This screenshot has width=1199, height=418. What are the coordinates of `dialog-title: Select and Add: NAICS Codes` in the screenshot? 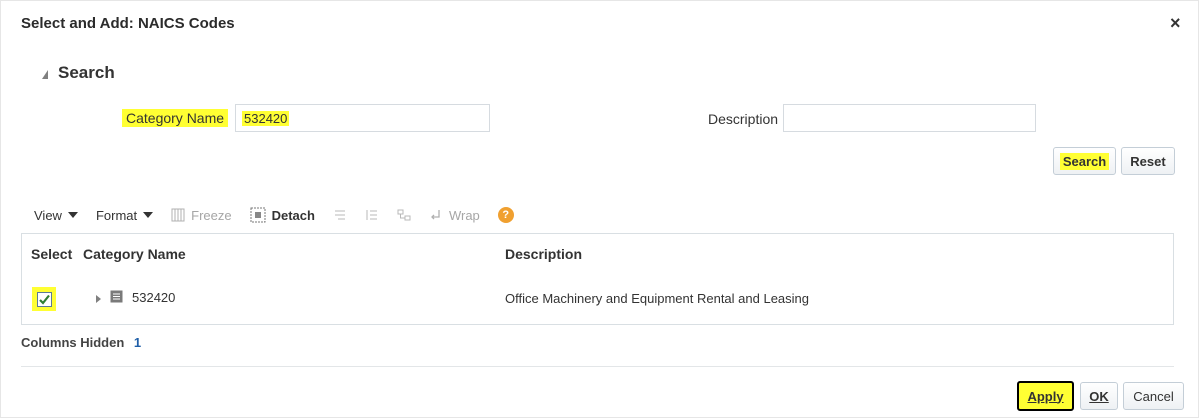 It's located at (128, 23).